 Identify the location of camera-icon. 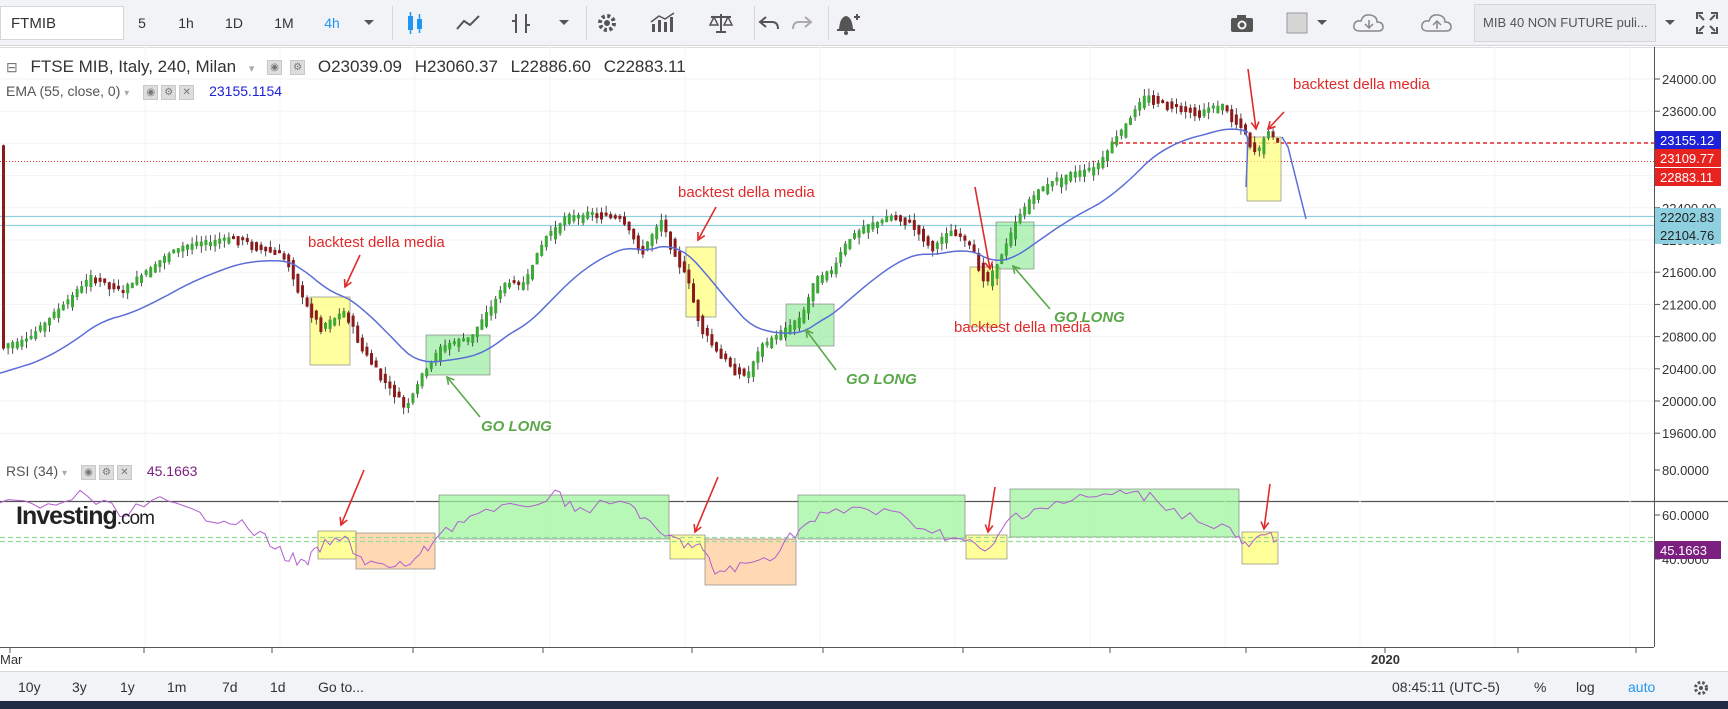
(1242, 23).